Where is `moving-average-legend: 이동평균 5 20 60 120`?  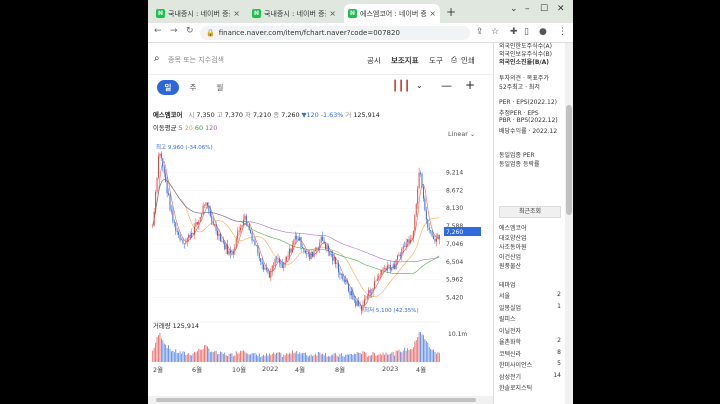
moving-average-legend: 이동평균 5 20 60 120 is located at coordinates (185, 127).